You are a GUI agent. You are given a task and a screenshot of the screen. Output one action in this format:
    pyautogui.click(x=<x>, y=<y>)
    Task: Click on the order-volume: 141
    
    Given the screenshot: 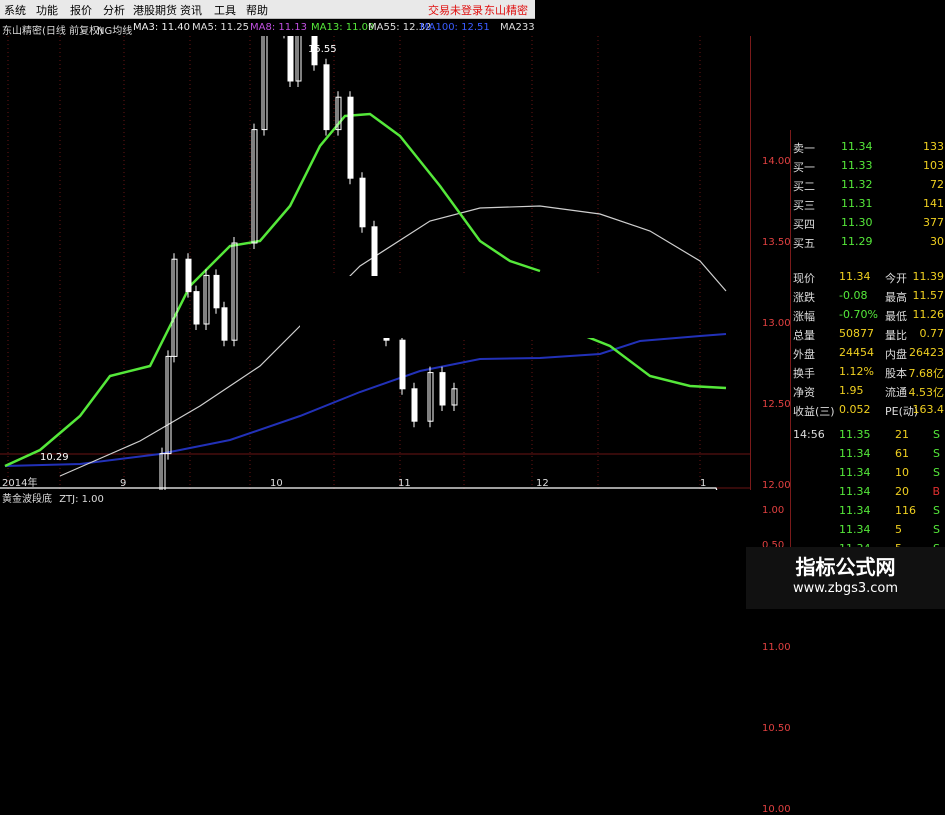 What is the action you would take?
    pyautogui.click(x=933, y=203)
    